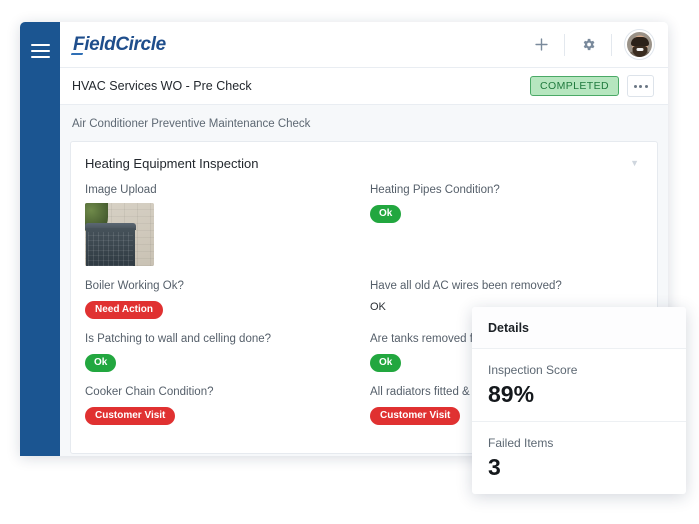  Describe the element at coordinates (364, 163) in the screenshot. I see `inspection-card-header: Heating Equipment Inspection ▼` at that location.